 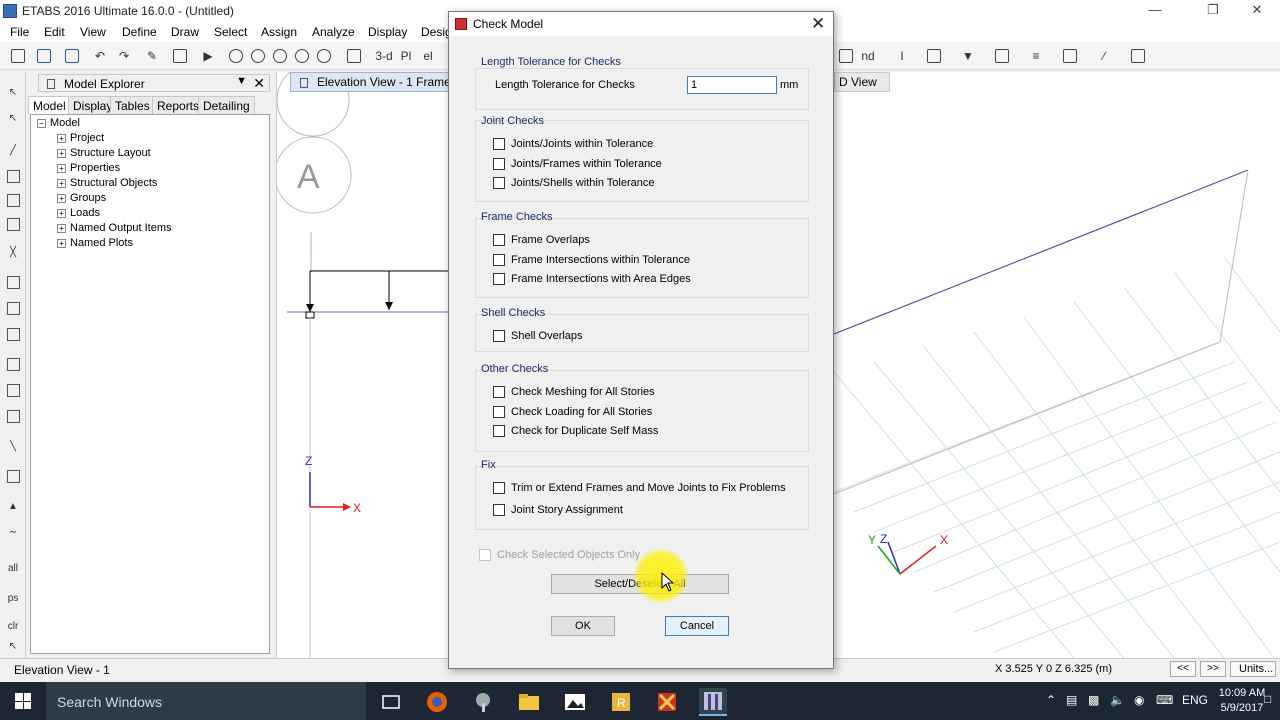 I want to click on tab-model: Model, so click(x=49, y=105).